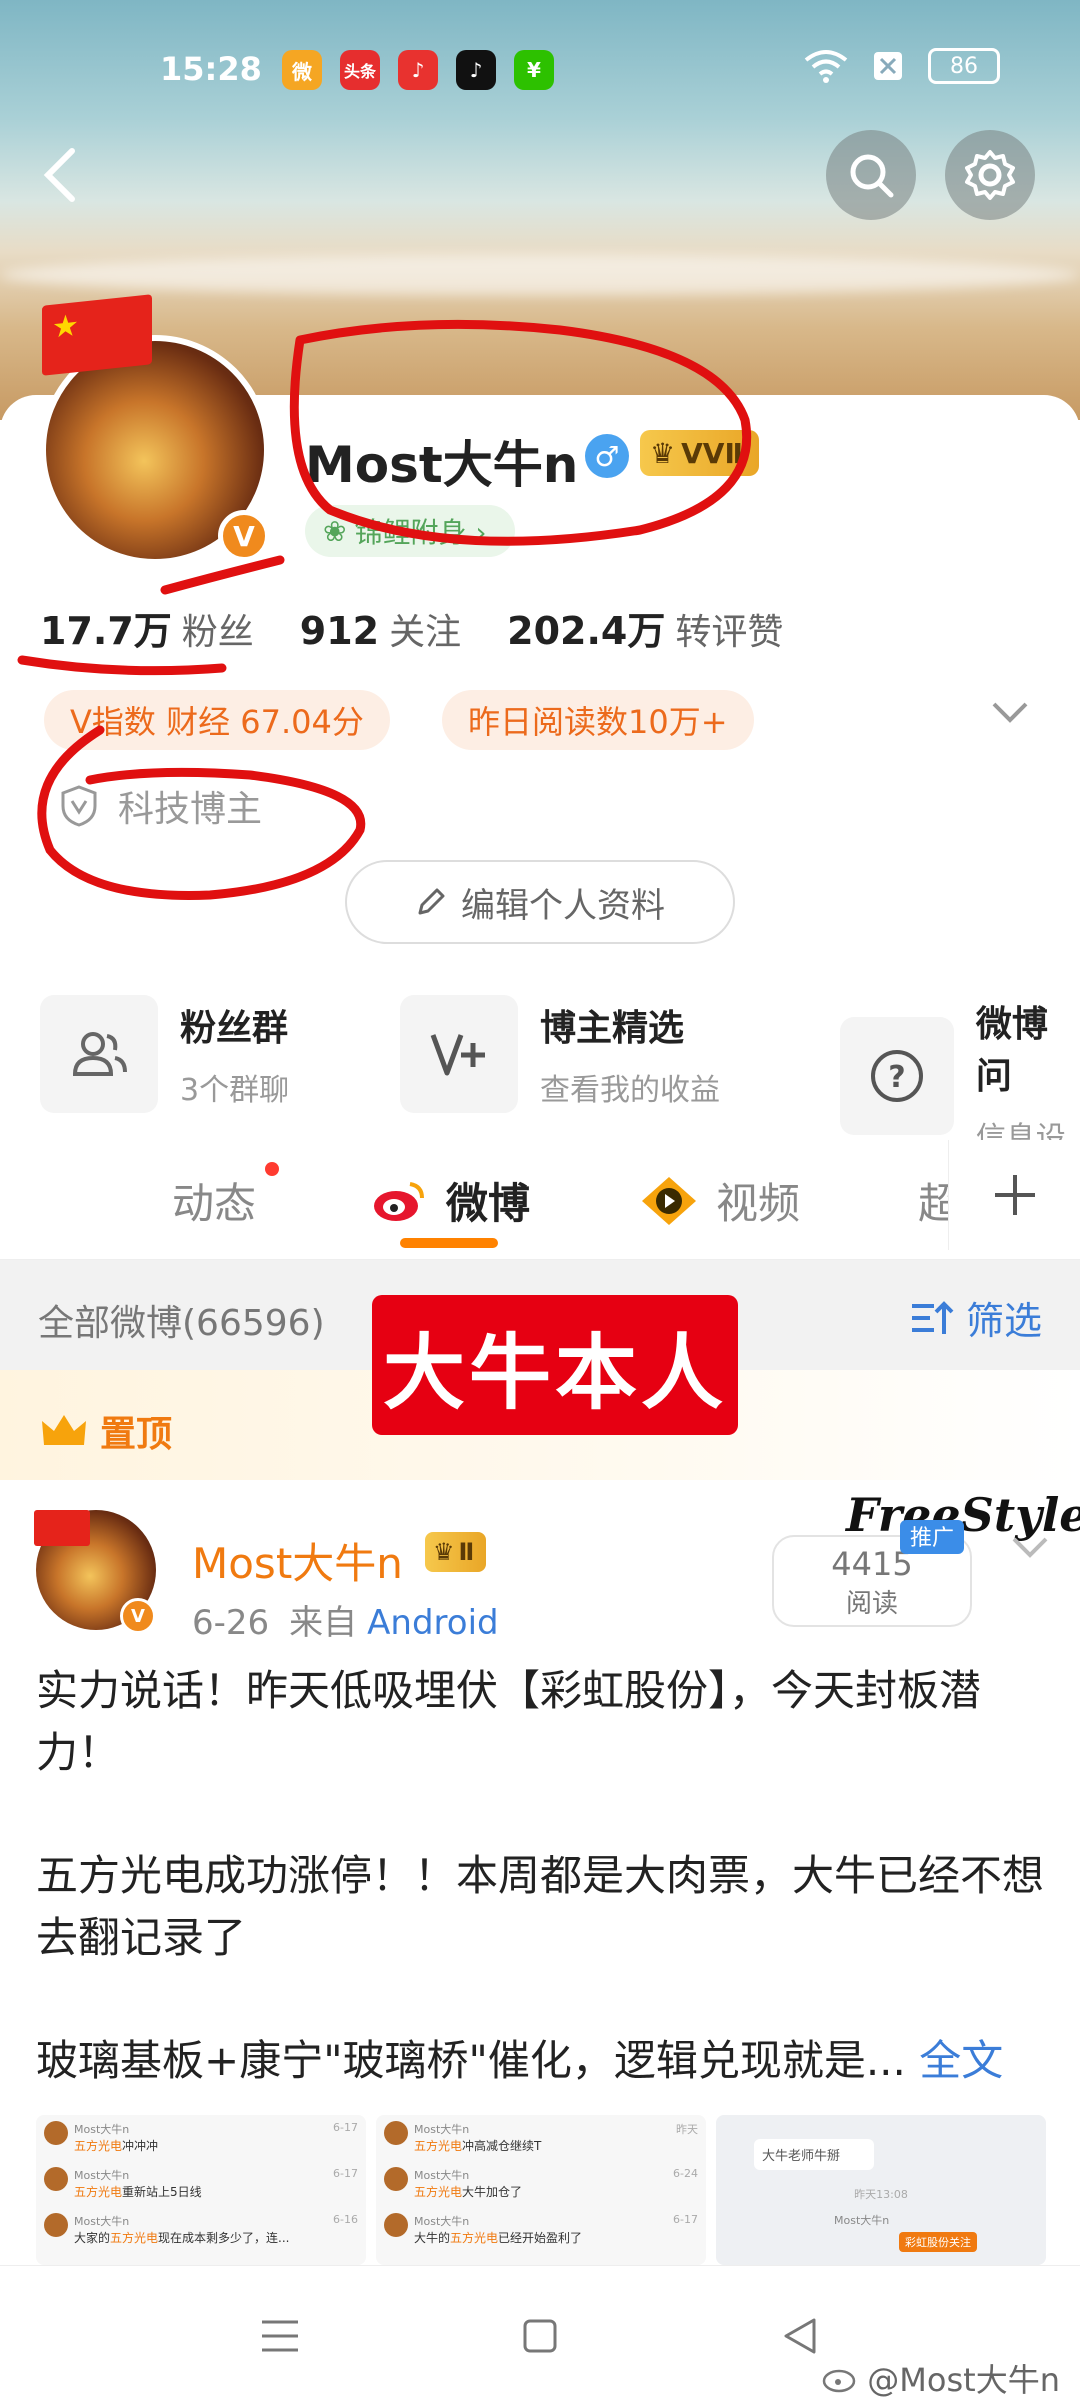  What do you see at coordinates (555, 1365) in the screenshot?
I see `overlay-banner: 大牛本人` at bounding box center [555, 1365].